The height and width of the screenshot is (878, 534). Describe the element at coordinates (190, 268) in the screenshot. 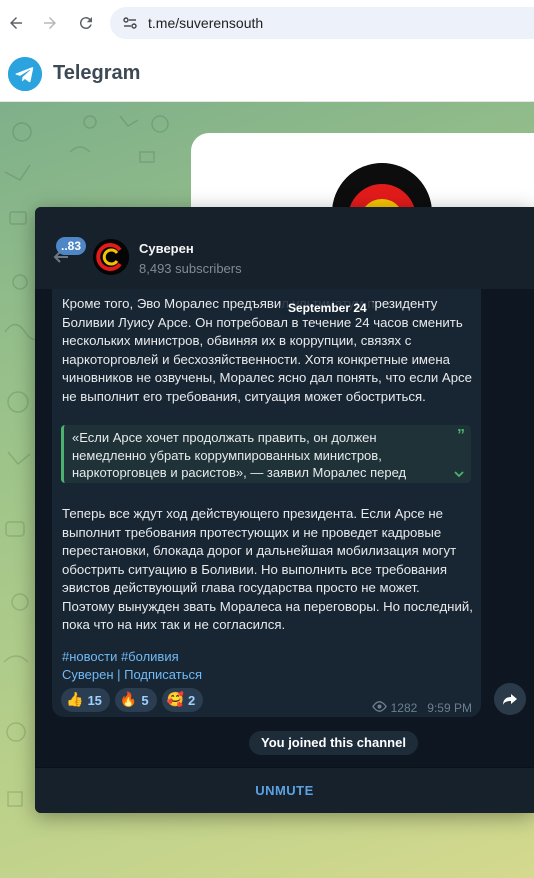

I see `subscriber-count: 8,493 subscribers` at that location.